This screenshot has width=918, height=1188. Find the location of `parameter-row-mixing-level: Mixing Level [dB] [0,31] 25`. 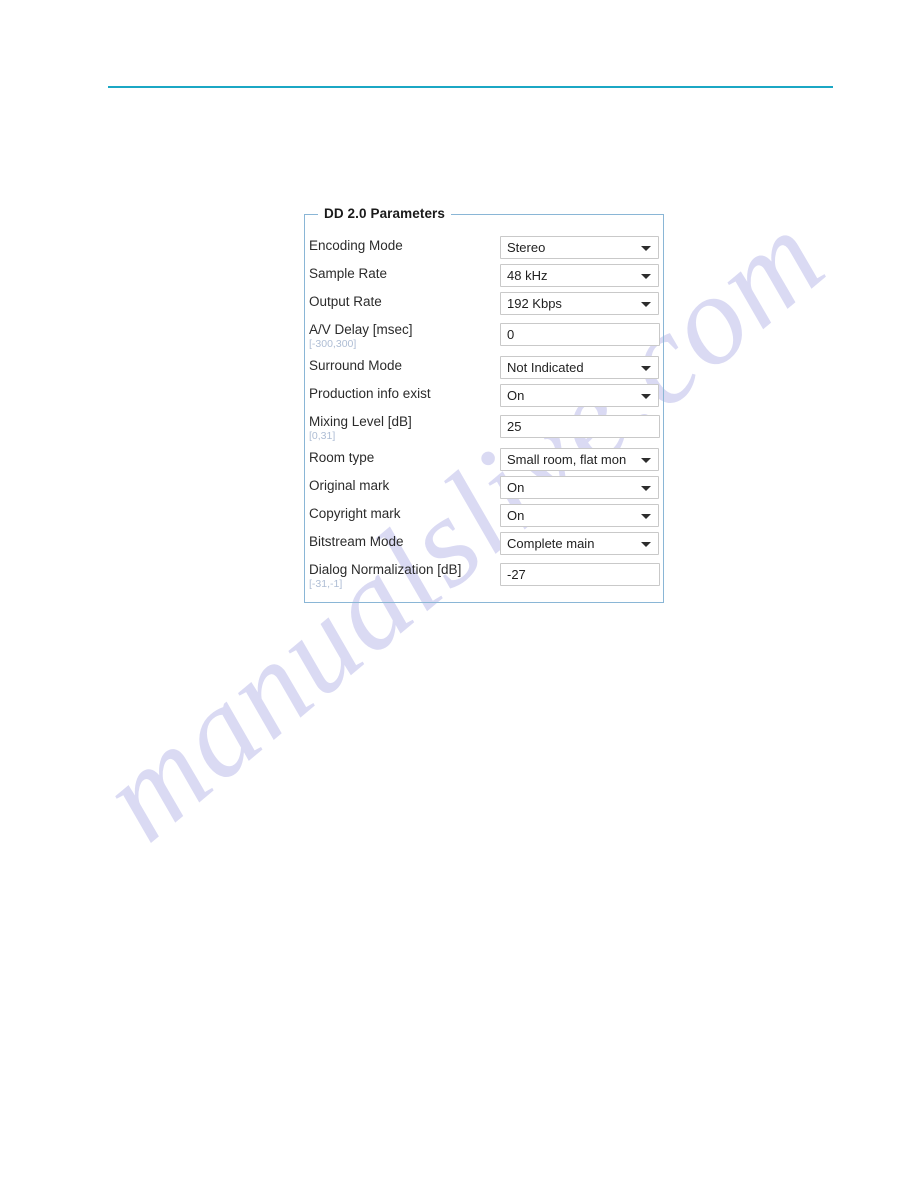

parameter-row-mixing-level: Mixing Level [dB] [0,31] 25 is located at coordinates (484, 427).